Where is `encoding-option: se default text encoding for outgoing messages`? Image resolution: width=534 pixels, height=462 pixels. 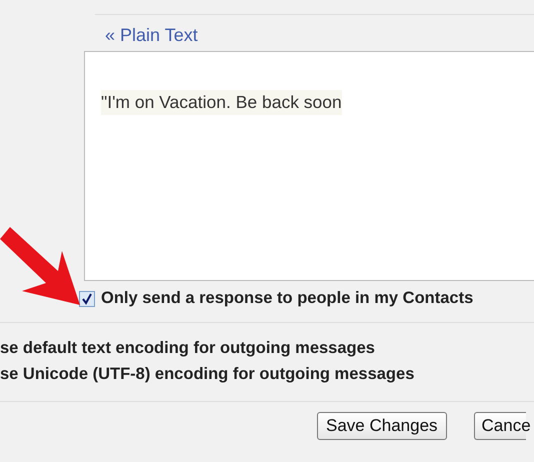 encoding-option: se default text encoding for outgoing messages is located at coordinates (267, 348).